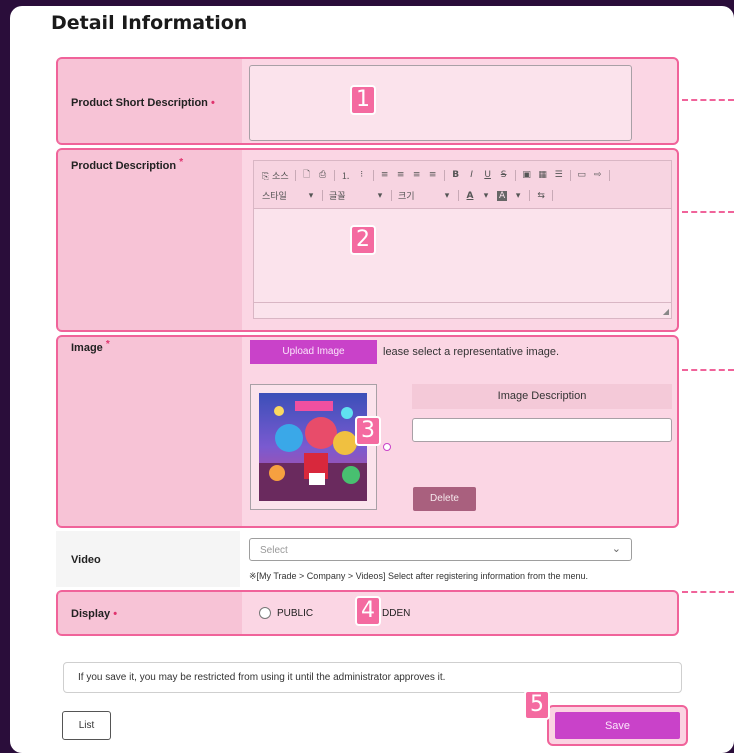 This screenshot has width=734, height=753. I want to click on horizontal-rule-icon: ☰, so click(559, 175).